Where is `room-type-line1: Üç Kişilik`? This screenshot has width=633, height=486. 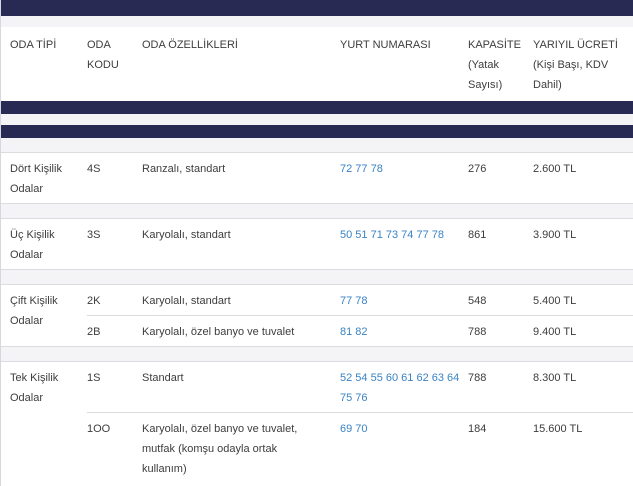 room-type-line1: Üç Kişilik is located at coordinates (32, 235).